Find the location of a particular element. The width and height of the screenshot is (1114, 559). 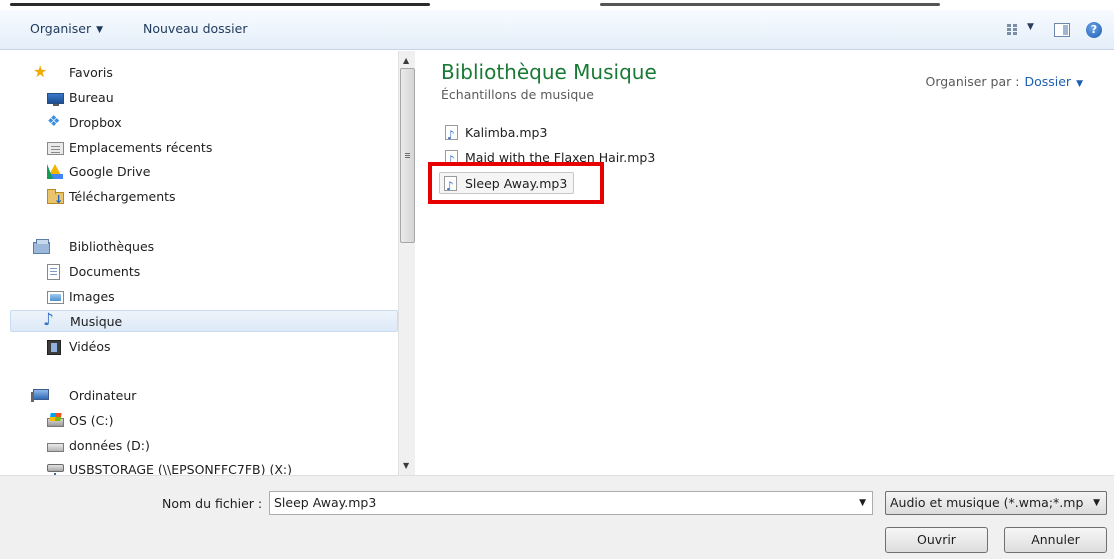

grip-icon is located at coordinates (407, 153).